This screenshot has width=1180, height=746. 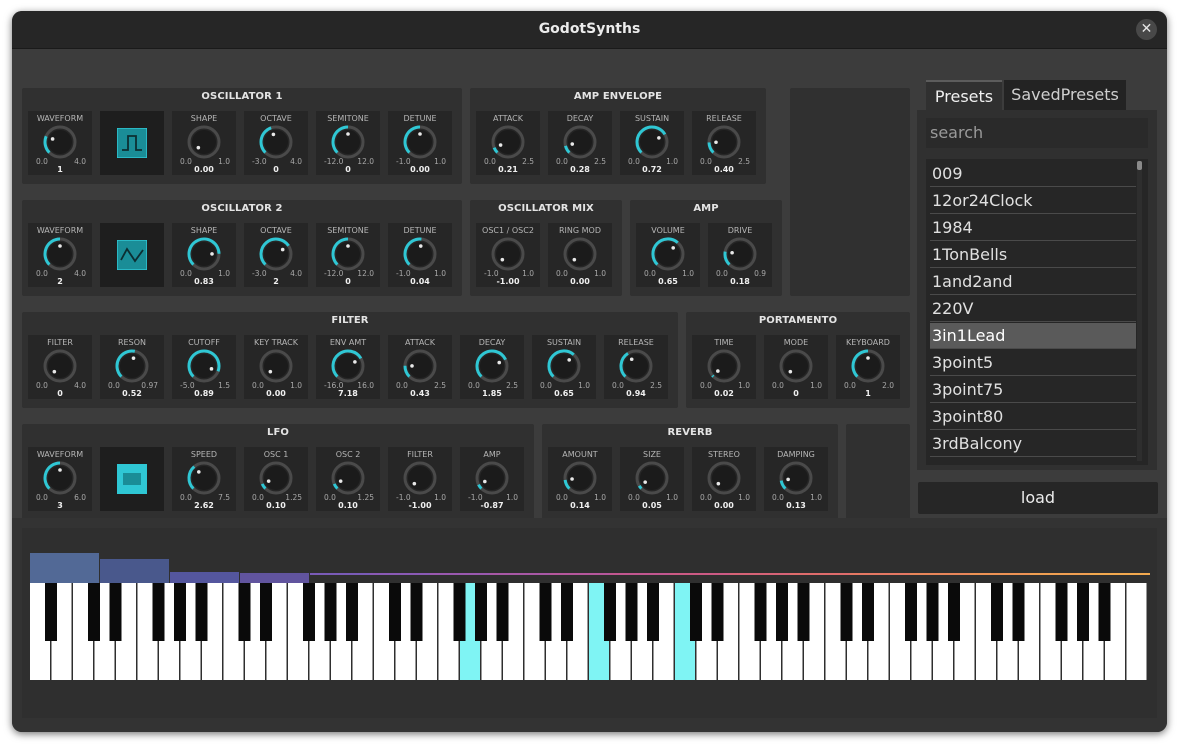 I want to click on knob-time: TIME 0.0 1.0 0.02, so click(x=724, y=367).